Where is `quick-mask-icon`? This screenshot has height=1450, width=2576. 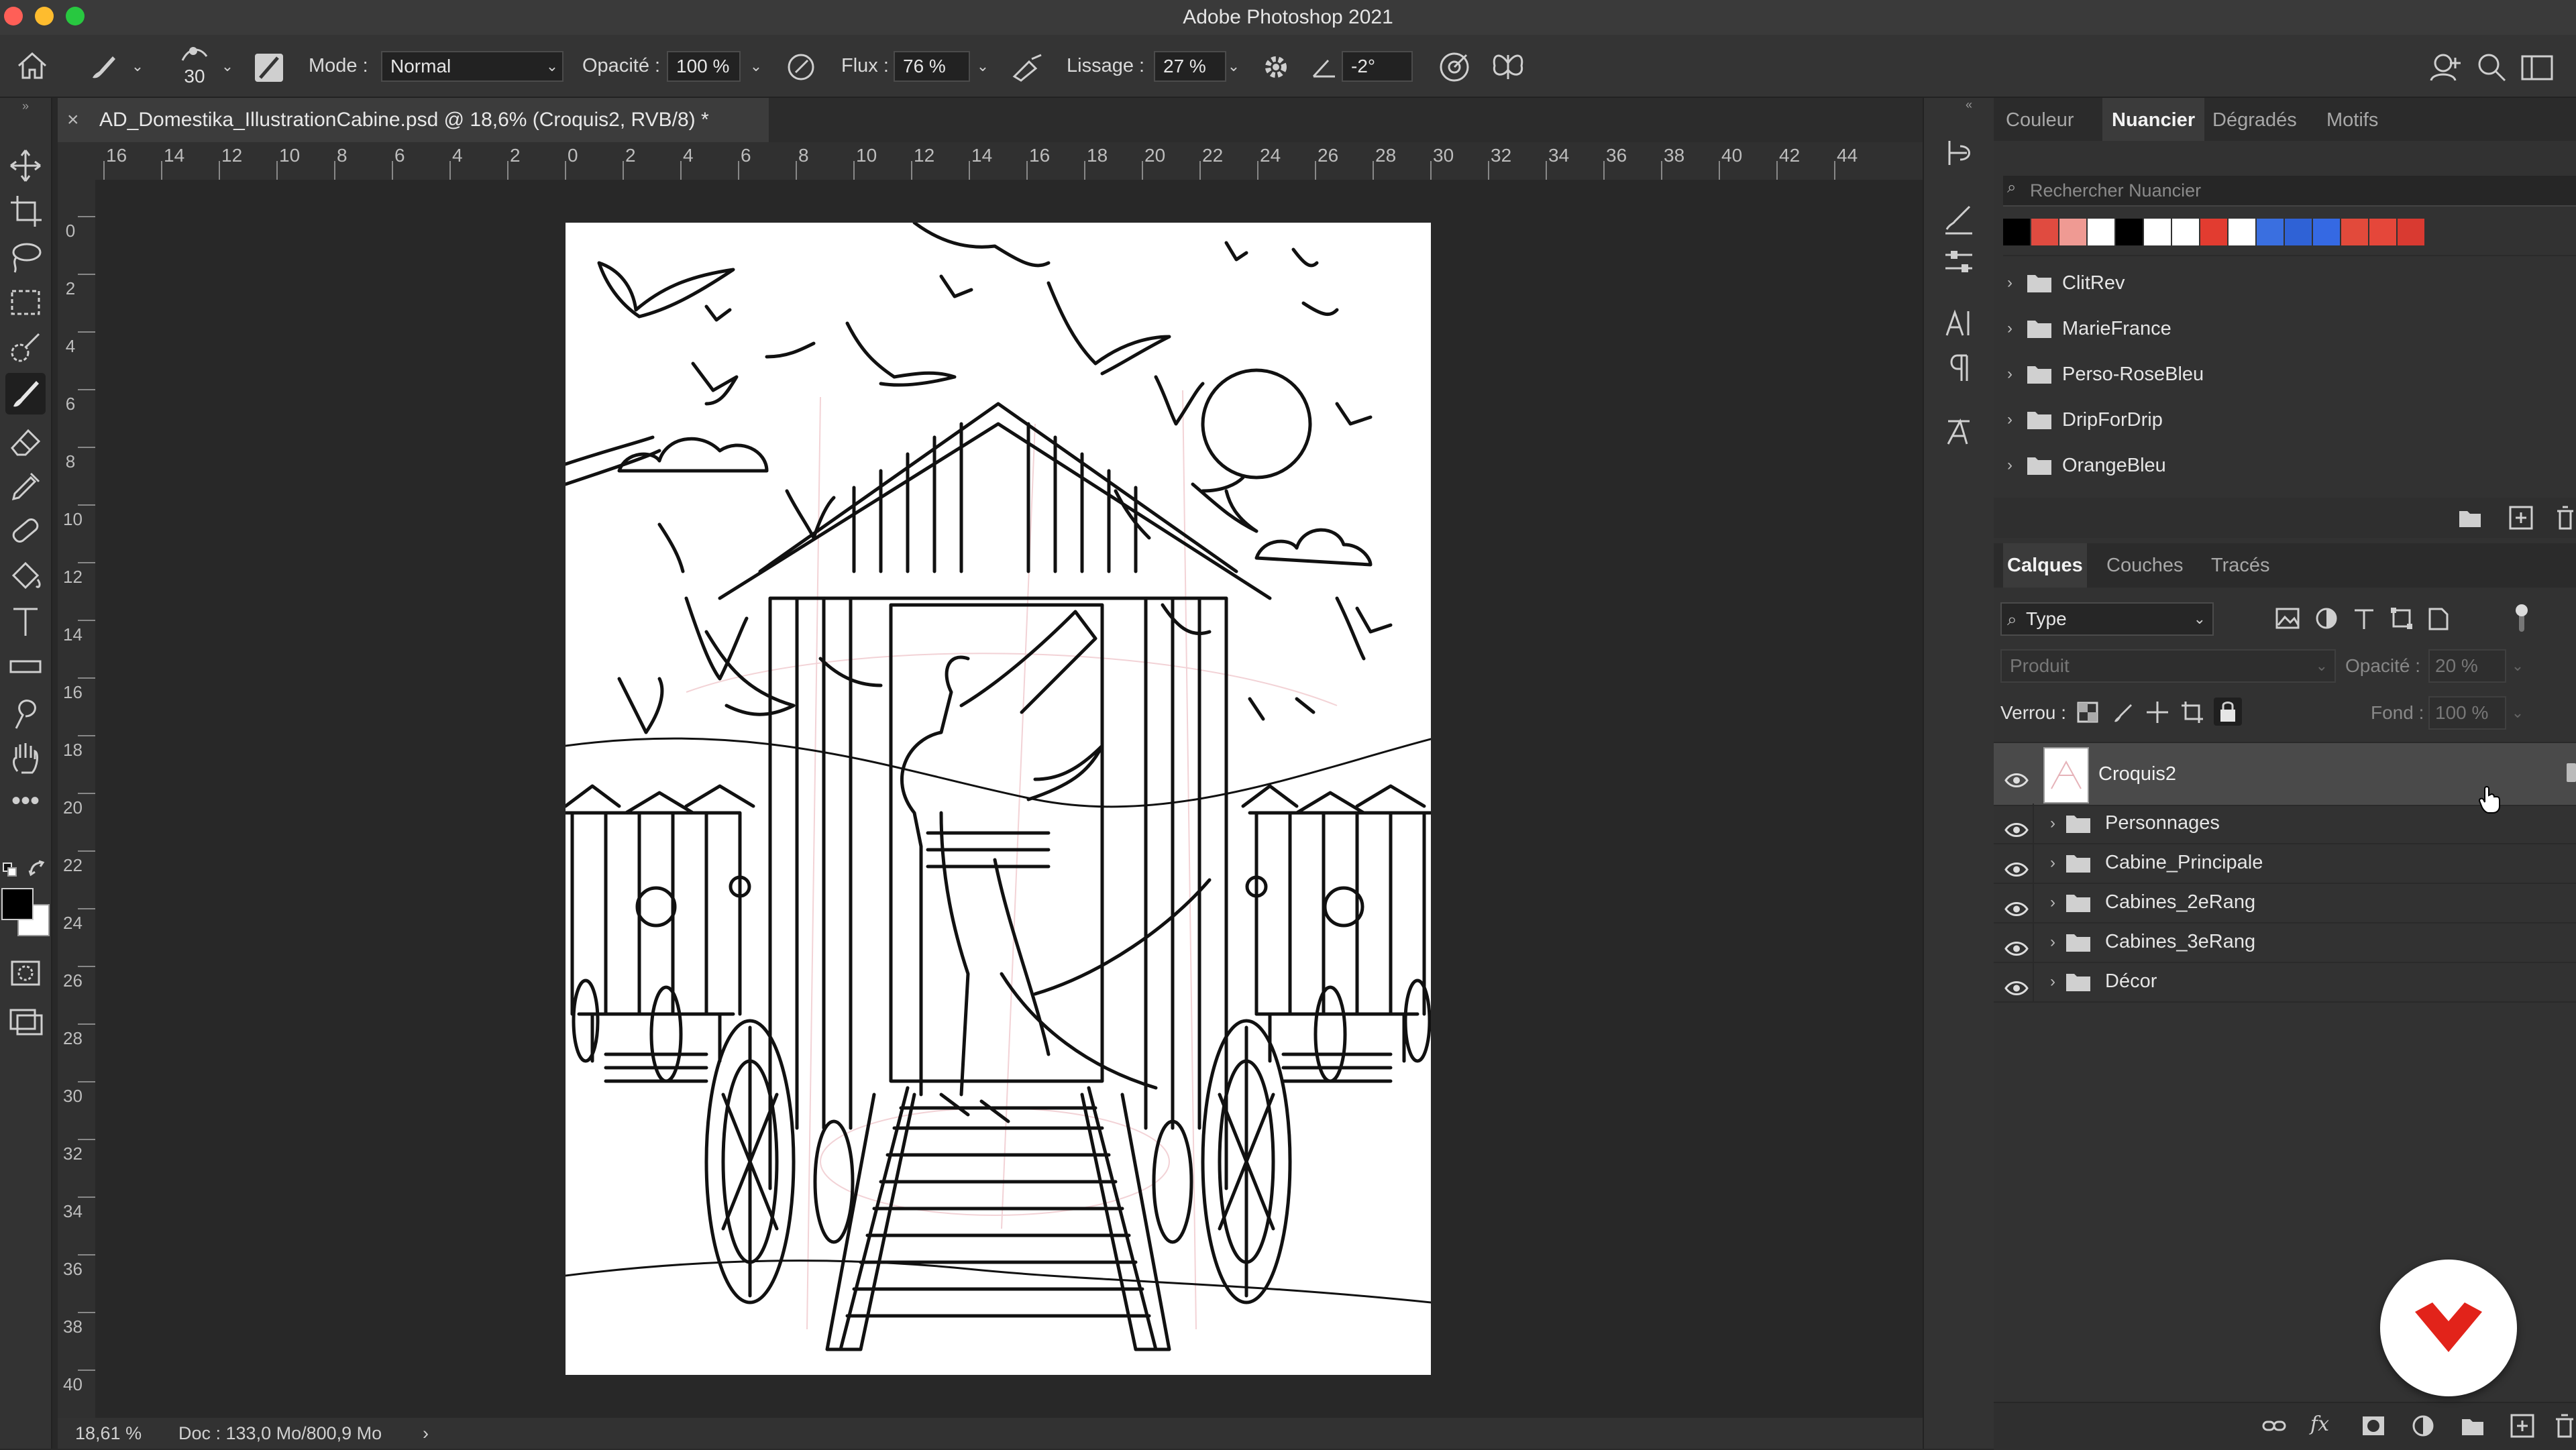 quick-mask-icon is located at coordinates (25, 973).